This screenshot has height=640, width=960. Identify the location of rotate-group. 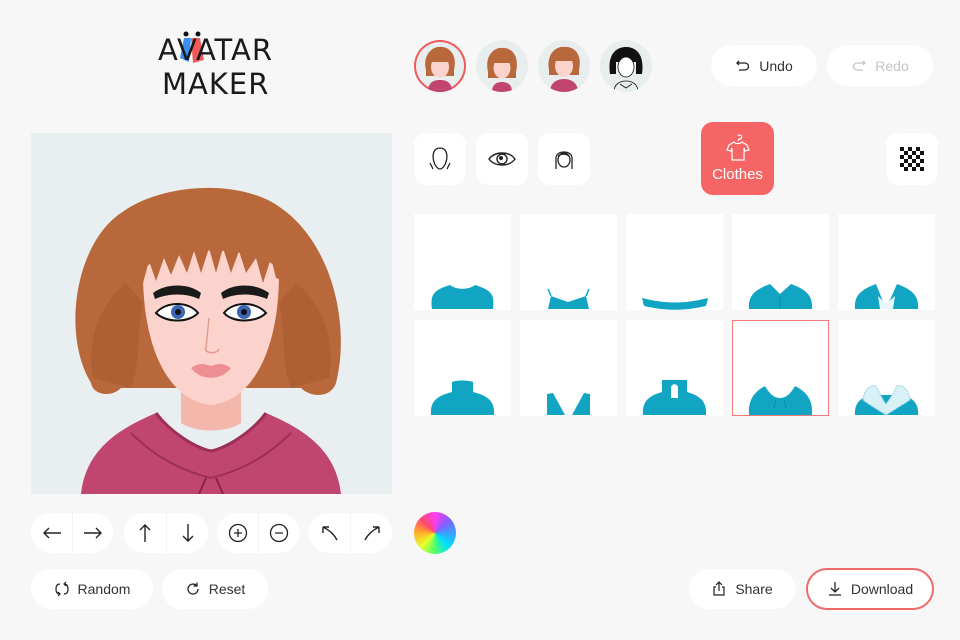
(350, 533).